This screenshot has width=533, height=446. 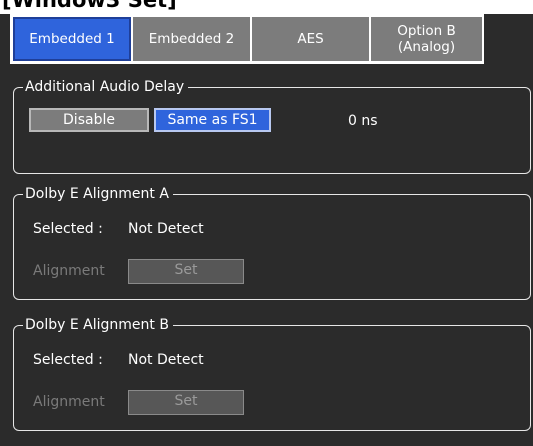 I want to click on tab-option-b-label-line1: Option B, so click(x=426, y=31).